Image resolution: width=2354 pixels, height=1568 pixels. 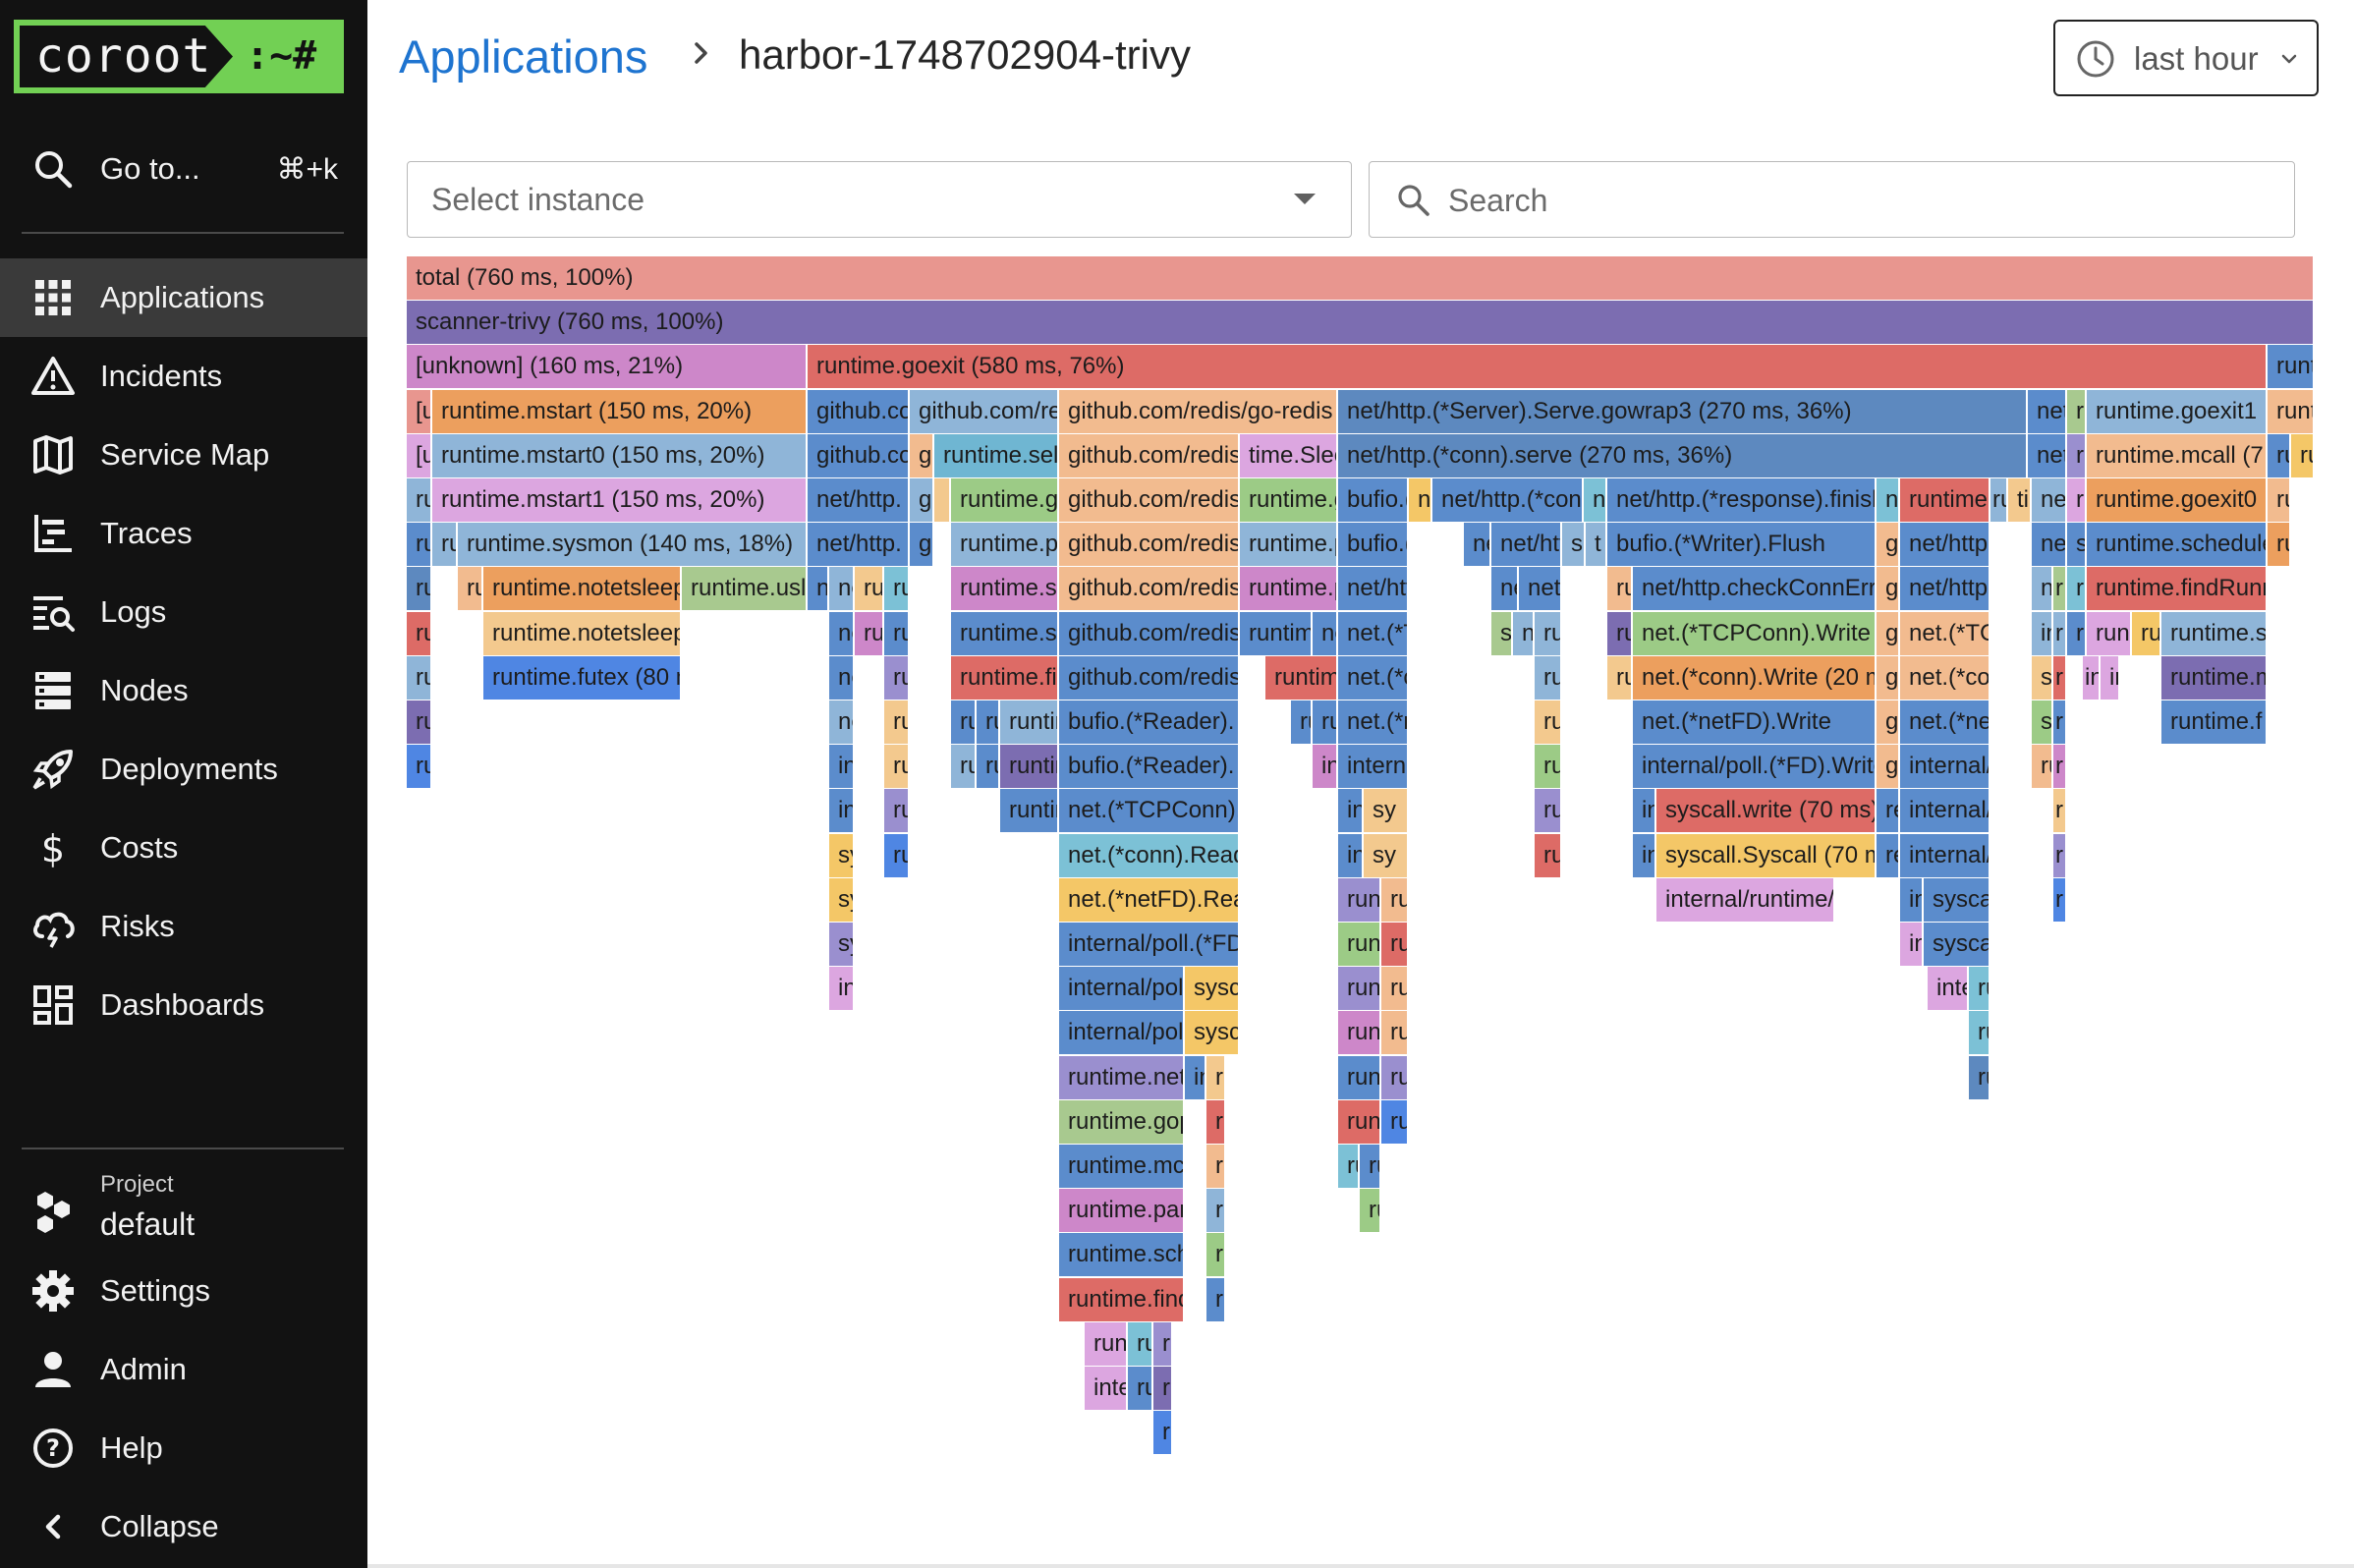 What do you see at coordinates (1945, 677) in the screenshot?
I see `flame-frame: net.(*conn)` at bounding box center [1945, 677].